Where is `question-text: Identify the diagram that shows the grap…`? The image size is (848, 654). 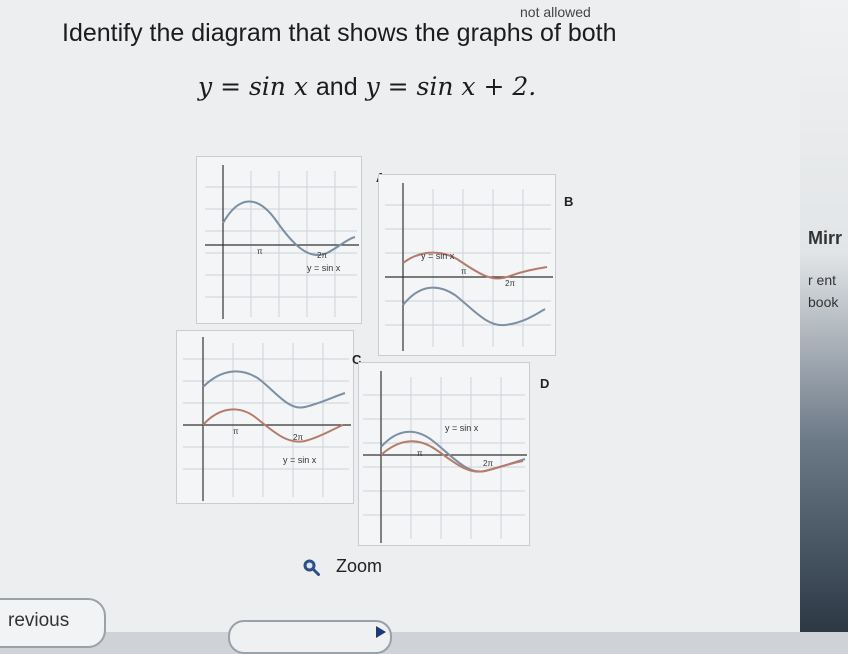 question-text: Identify the diagram that shows the grap… is located at coordinates (339, 33).